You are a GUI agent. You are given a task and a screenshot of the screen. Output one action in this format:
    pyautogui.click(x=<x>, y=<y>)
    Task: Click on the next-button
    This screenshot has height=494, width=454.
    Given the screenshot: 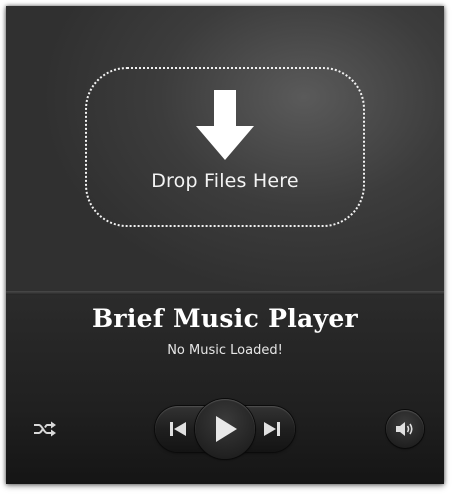 What is the action you would take?
    pyautogui.click(x=272, y=429)
    